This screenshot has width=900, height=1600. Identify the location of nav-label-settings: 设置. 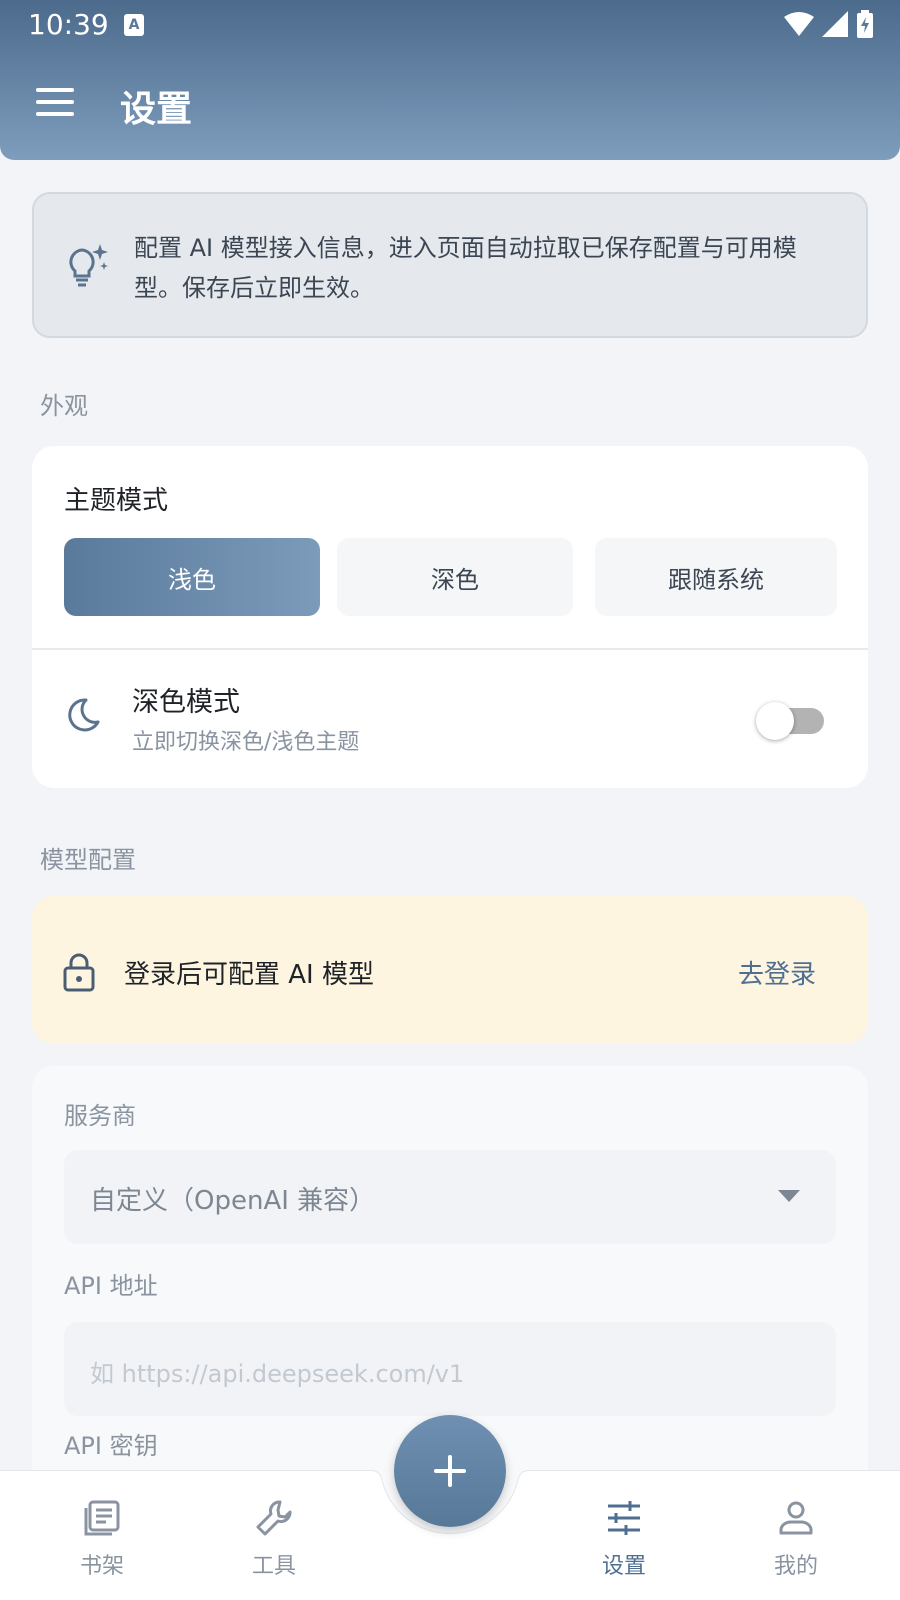
(623, 1566).